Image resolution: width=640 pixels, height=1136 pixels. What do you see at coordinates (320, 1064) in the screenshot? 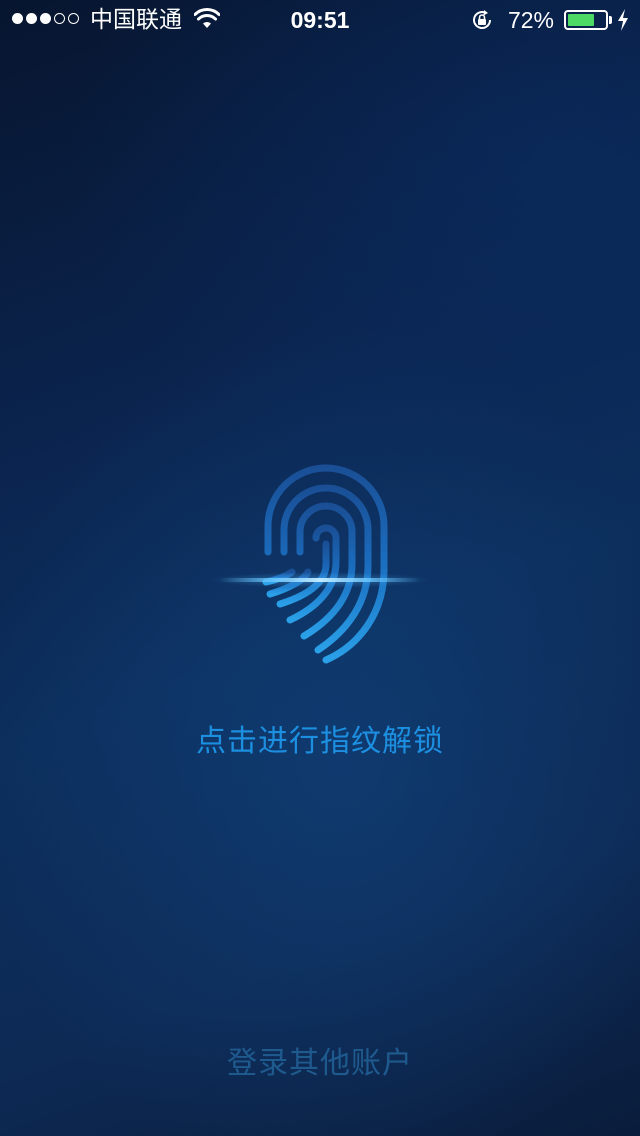
I see `login-other-account-link: 登录其他账户` at bounding box center [320, 1064].